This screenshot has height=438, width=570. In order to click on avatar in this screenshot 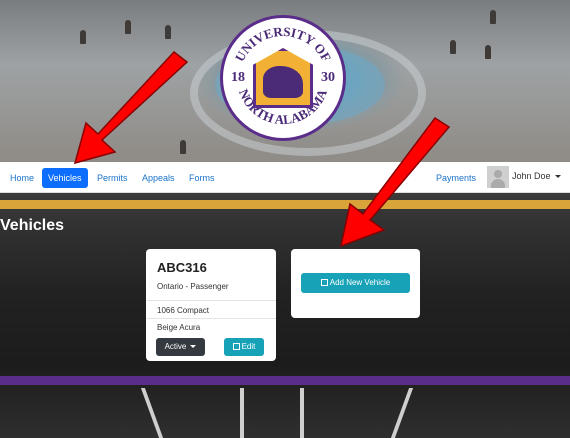, I will do `click(498, 177)`.